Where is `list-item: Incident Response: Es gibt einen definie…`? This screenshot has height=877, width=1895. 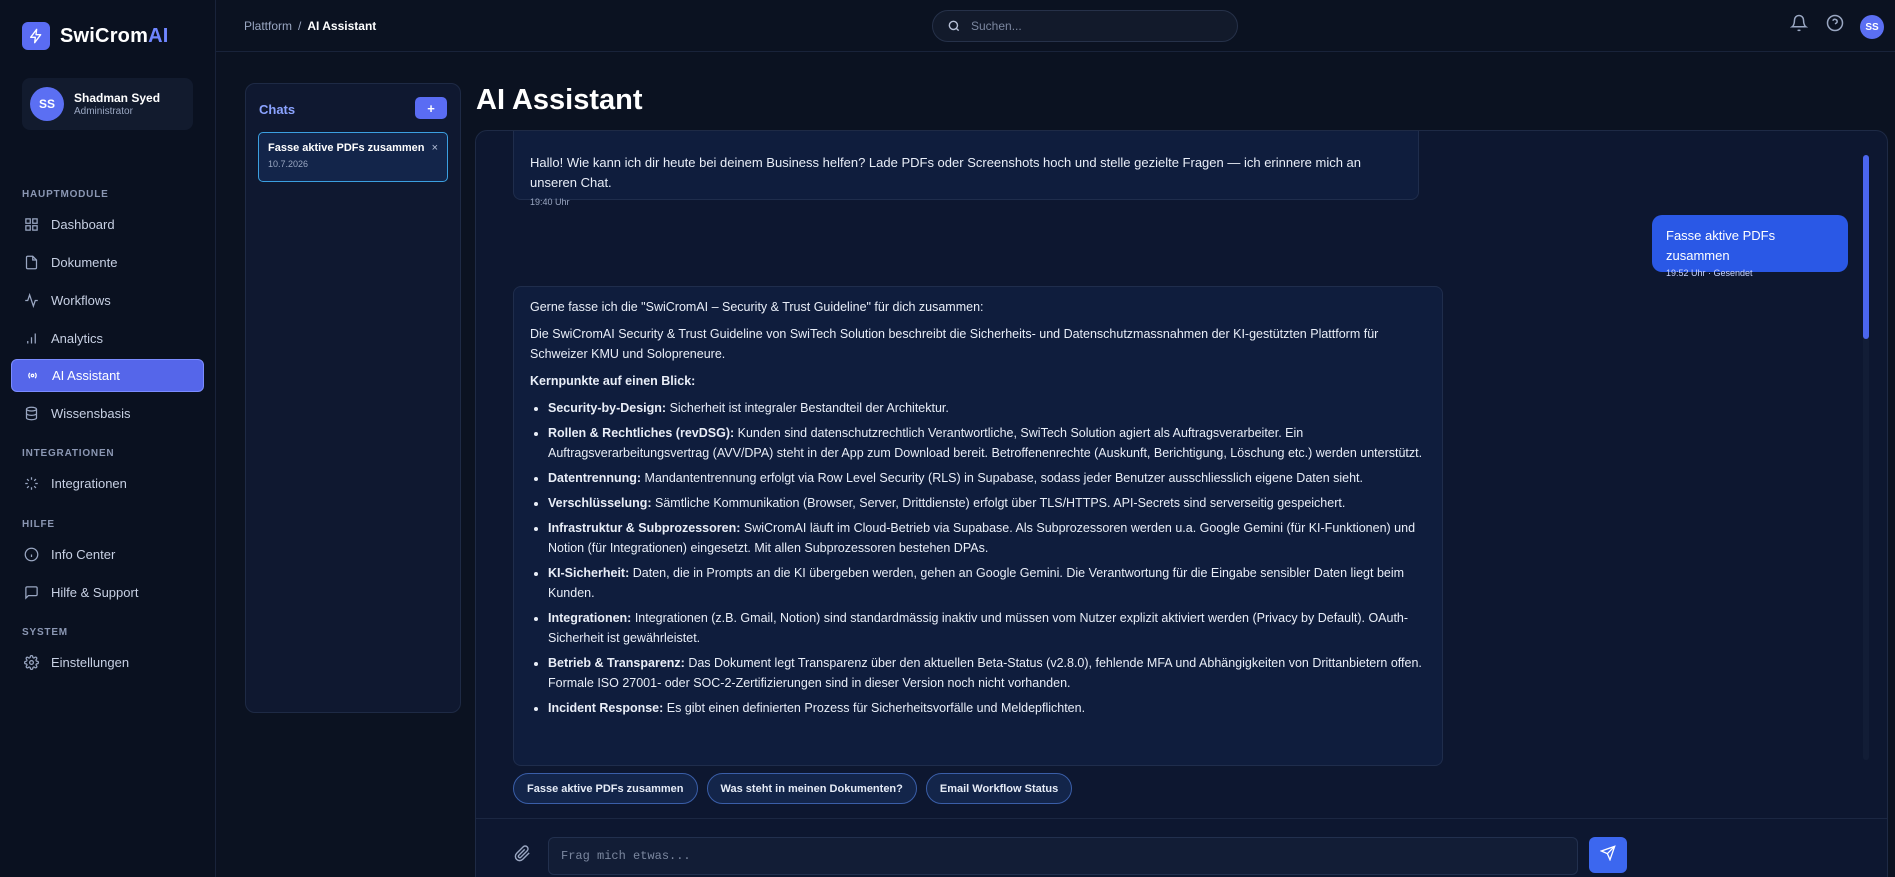 list-item: Incident Response: Es gibt einen definie… is located at coordinates (987, 708).